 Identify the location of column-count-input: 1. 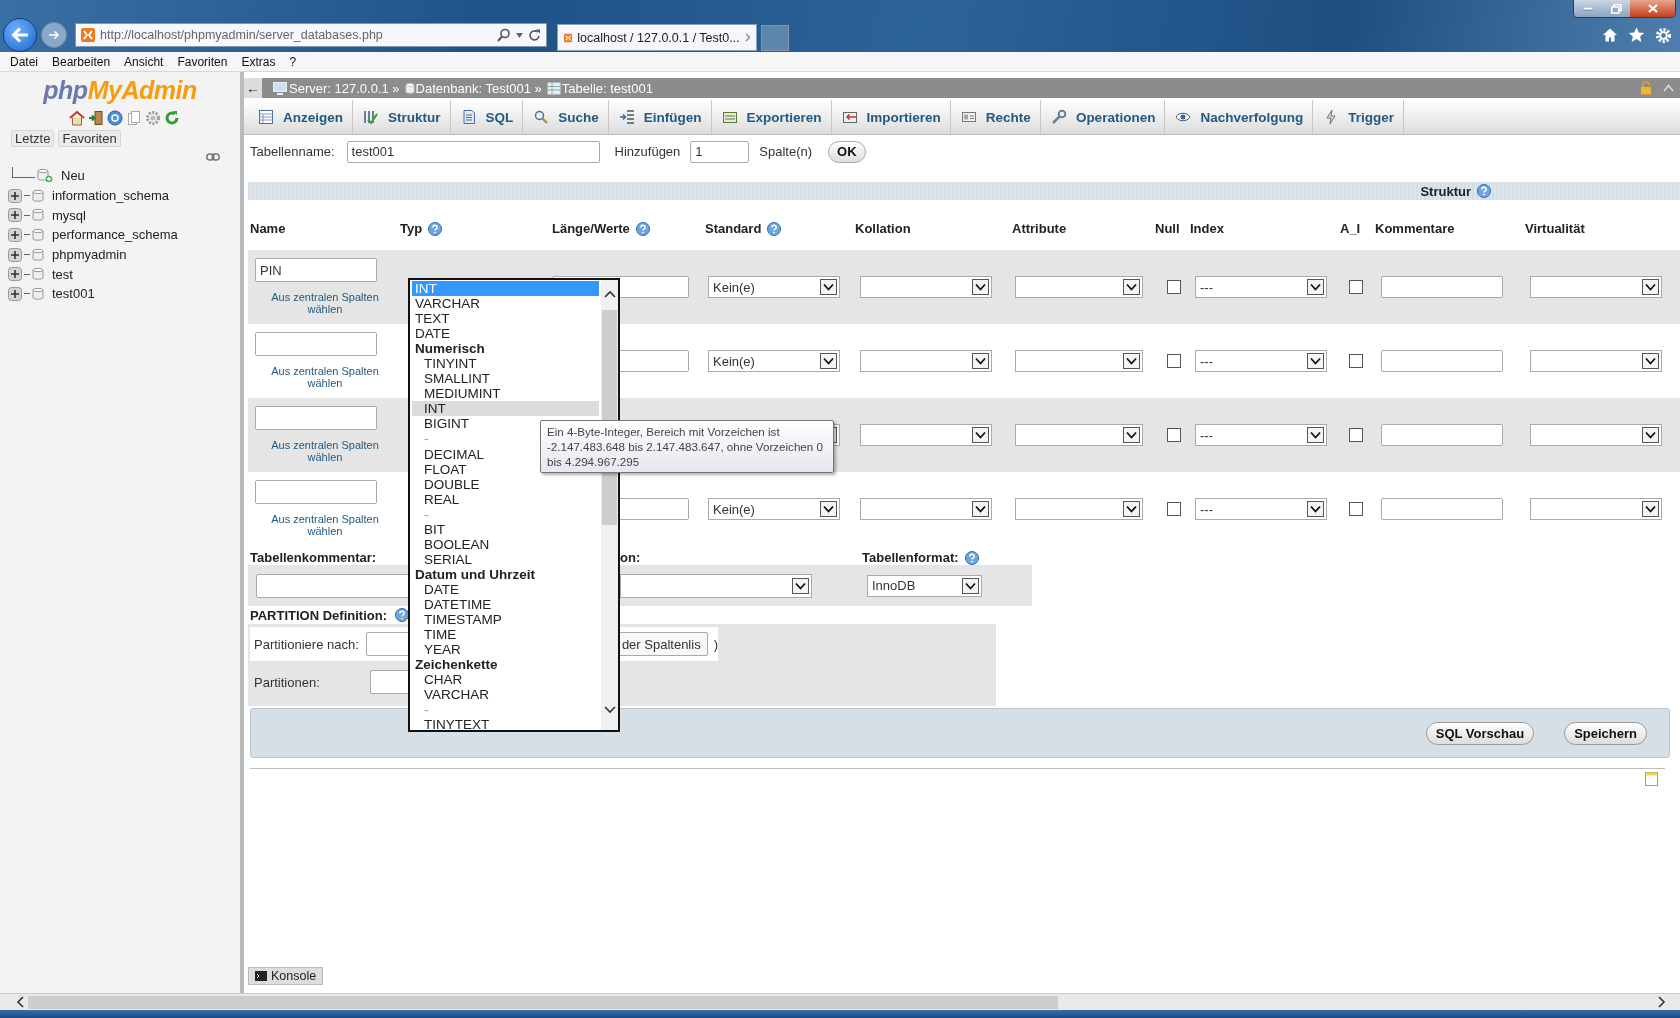
(720, 151).